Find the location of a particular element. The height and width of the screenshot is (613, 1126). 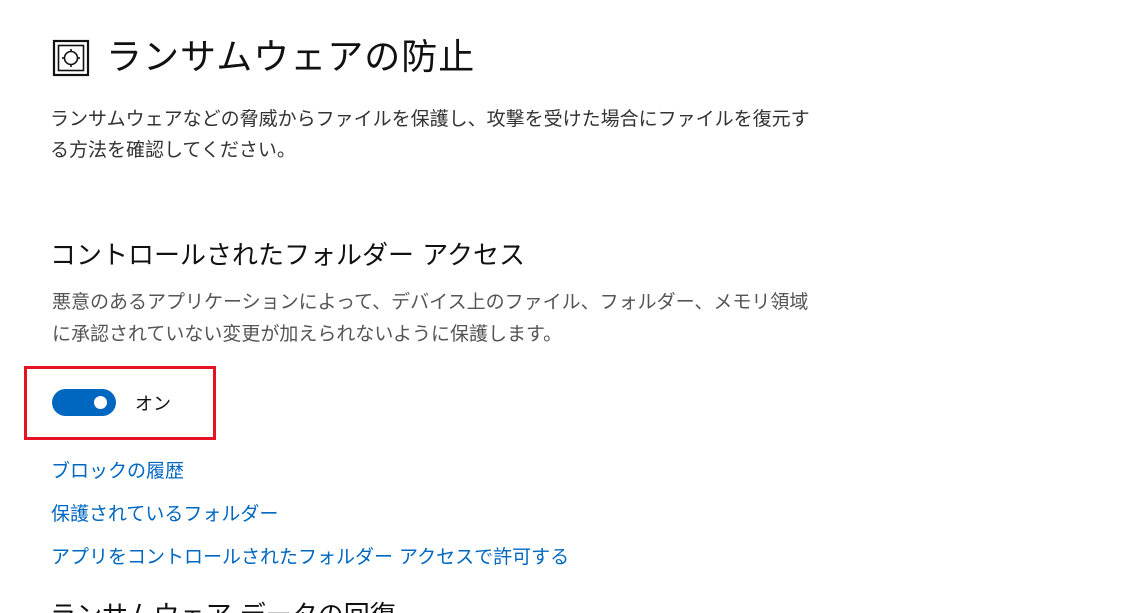

section-title-controlled-folder-access: コントロールされたフォルダー アクセス is located at coordinates (287, 256).